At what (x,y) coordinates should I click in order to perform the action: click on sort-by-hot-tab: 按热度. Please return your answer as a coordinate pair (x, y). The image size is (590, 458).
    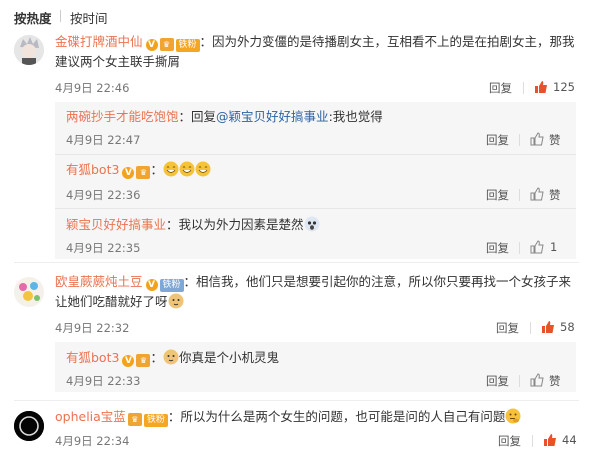
    Looking at the image, I should click on (33, 17).